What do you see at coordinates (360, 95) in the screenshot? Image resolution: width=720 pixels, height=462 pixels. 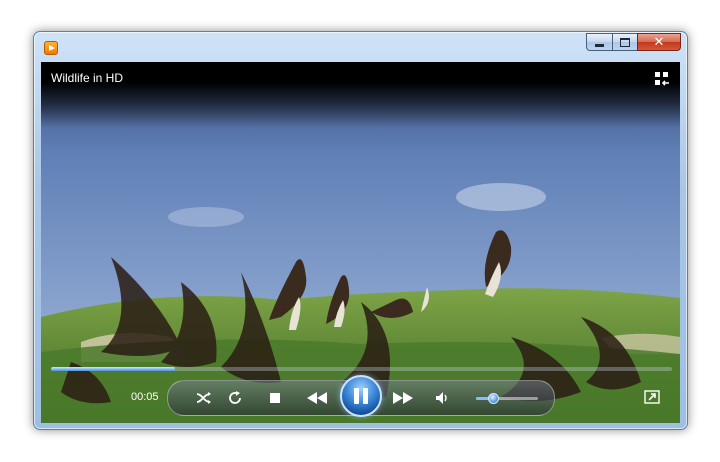 I see `title-overlay` at bounding box center [360, 95].